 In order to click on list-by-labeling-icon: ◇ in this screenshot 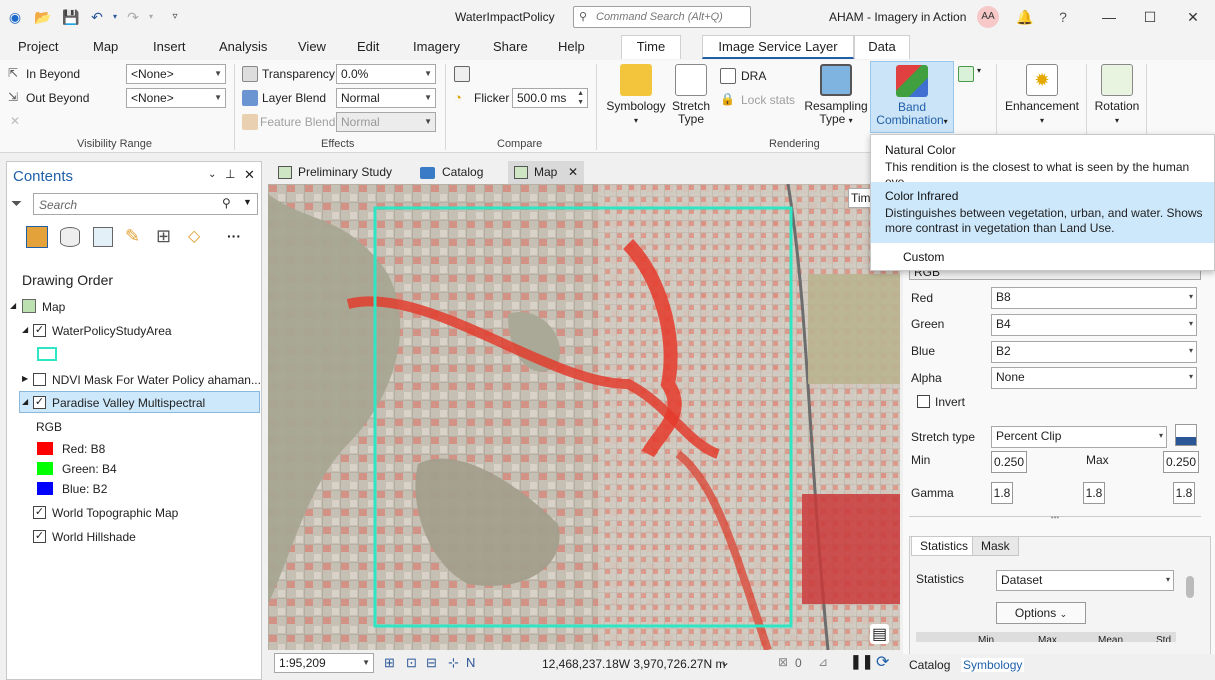, I will do `click(194, 236)`.